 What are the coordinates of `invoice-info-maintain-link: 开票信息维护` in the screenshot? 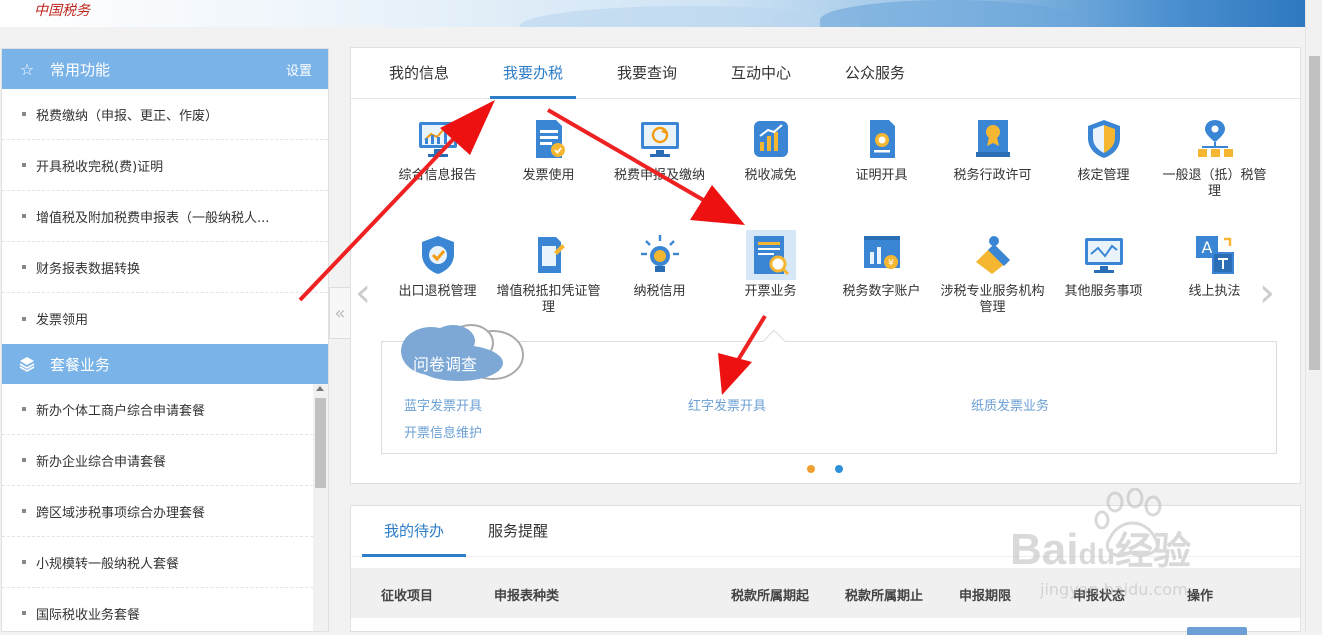 It's located at (443, 431).